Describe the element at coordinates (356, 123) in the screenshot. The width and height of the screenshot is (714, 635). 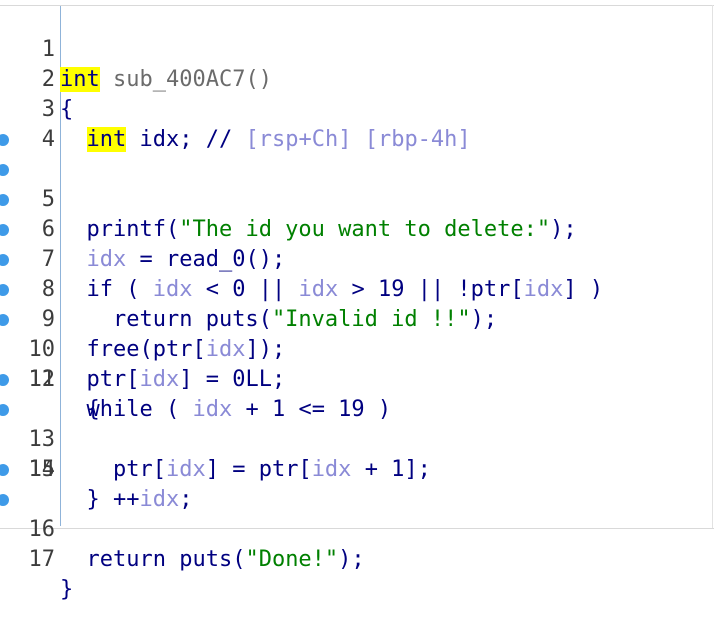
I see `code-line-4: 4` at that location.